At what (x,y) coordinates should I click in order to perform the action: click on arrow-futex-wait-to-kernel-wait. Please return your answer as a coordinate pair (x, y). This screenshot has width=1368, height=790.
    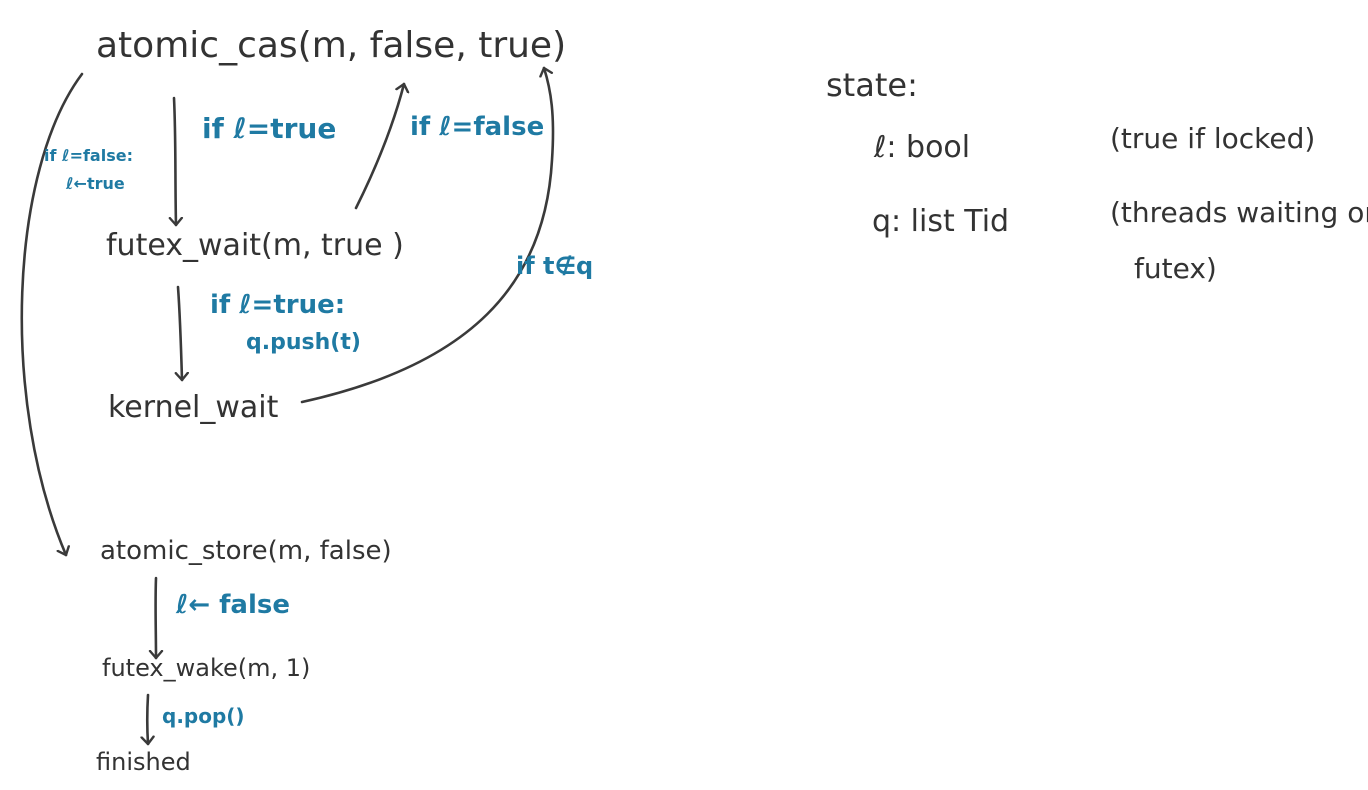
    Looking at the image, I should click on (180, 333).